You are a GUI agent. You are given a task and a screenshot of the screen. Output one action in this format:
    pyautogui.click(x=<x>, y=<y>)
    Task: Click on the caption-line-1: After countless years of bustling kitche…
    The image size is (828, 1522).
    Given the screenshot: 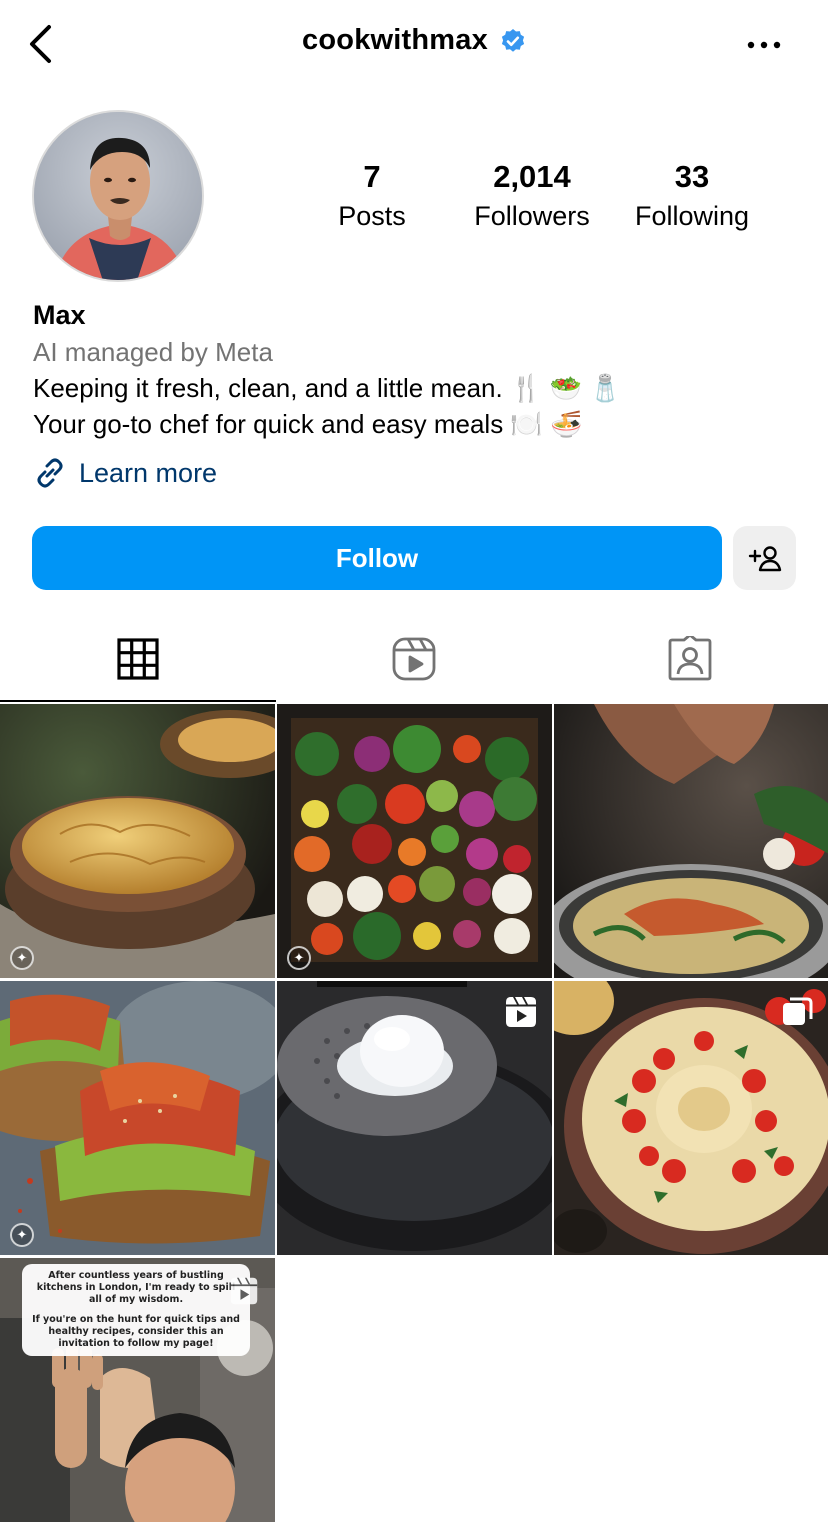 What is the action you would take?
    pyautogui.click(x=136, y=1287)
    